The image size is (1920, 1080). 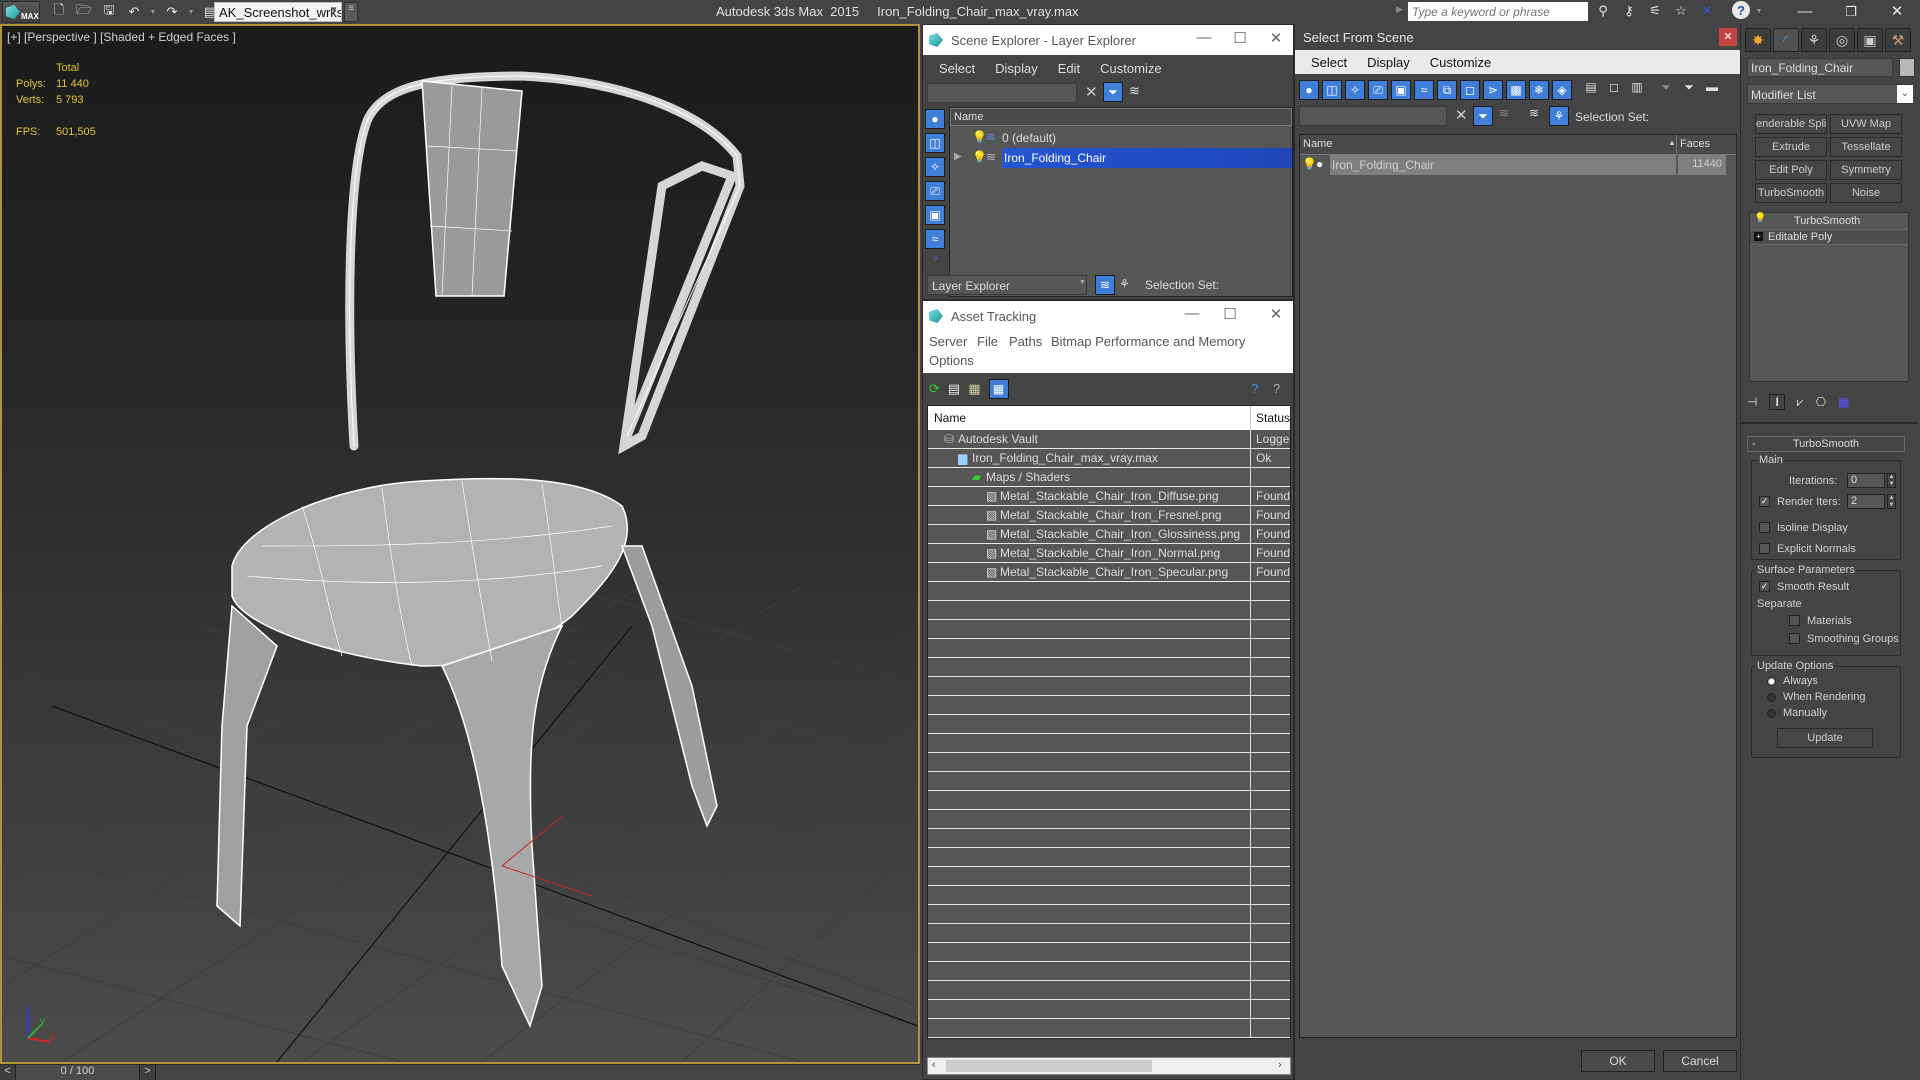 I want to click on select-all-icon: ▤, so click(x=1591, y=90).